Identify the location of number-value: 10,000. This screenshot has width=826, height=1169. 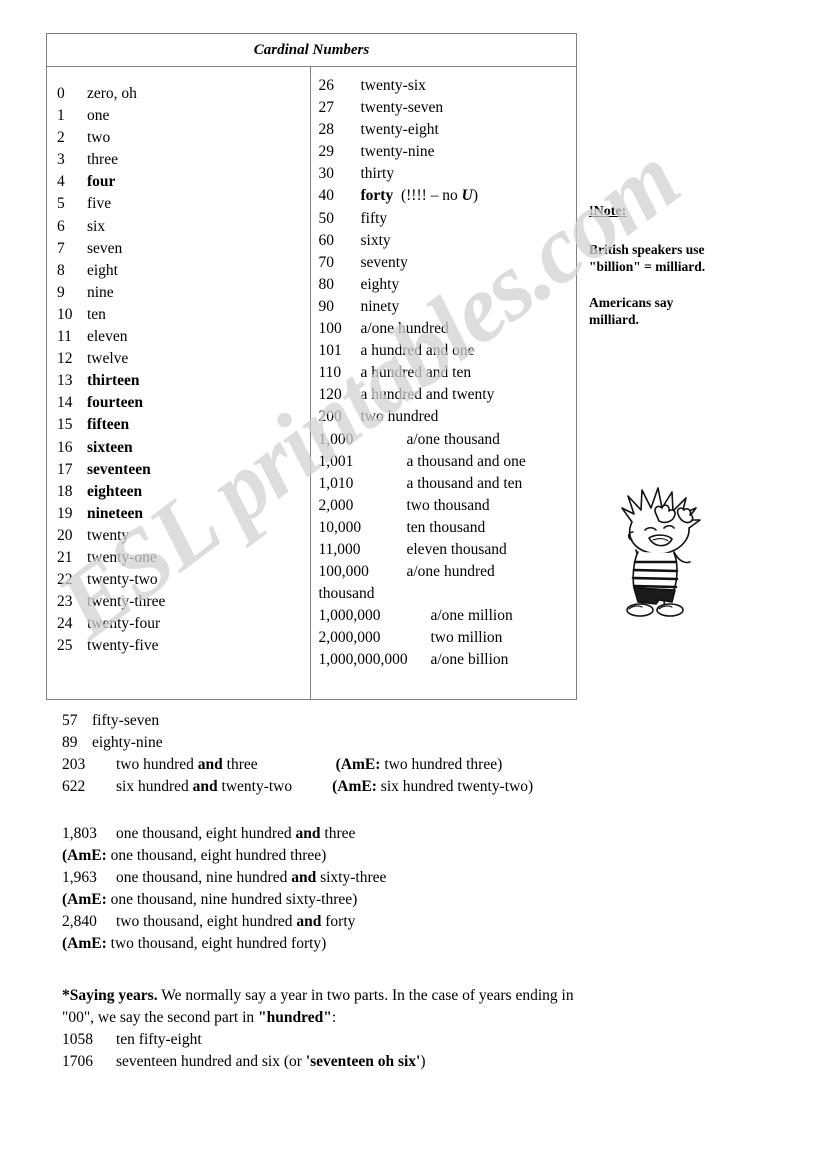
(340, 527).